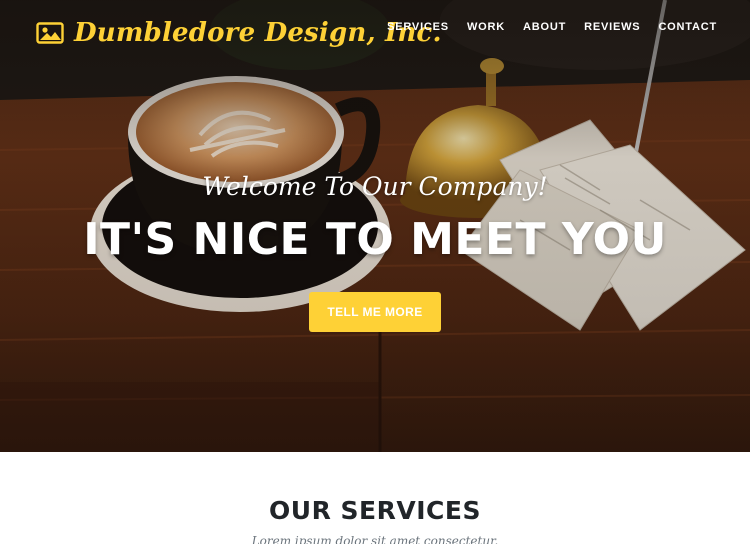 This screenshot has height=544, width=750. What do you see at coordinates (375, 539) in the screenshot?
I see `services-subheading: Lorem ipsum dolor sit amet consectetur.` at bounding box center [375, 539].